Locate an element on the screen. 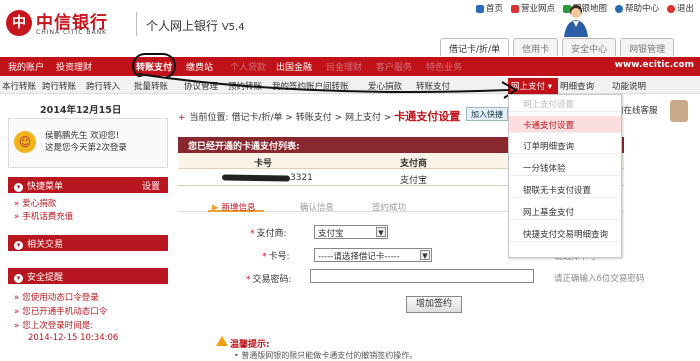 Image resolution: width=700 pixels, height=361 pixels. plus-icon: + is located at coordinates (182, 118).